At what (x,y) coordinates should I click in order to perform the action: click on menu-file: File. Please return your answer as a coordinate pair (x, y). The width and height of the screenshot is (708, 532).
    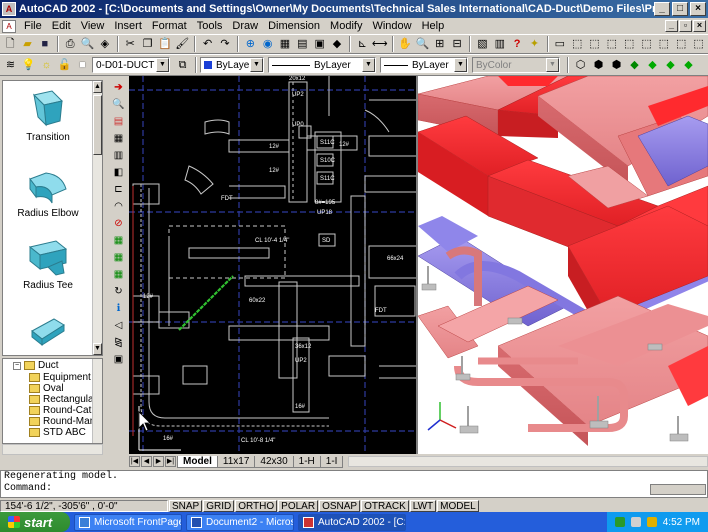
    Looking at the image, I should click on (33, 26).